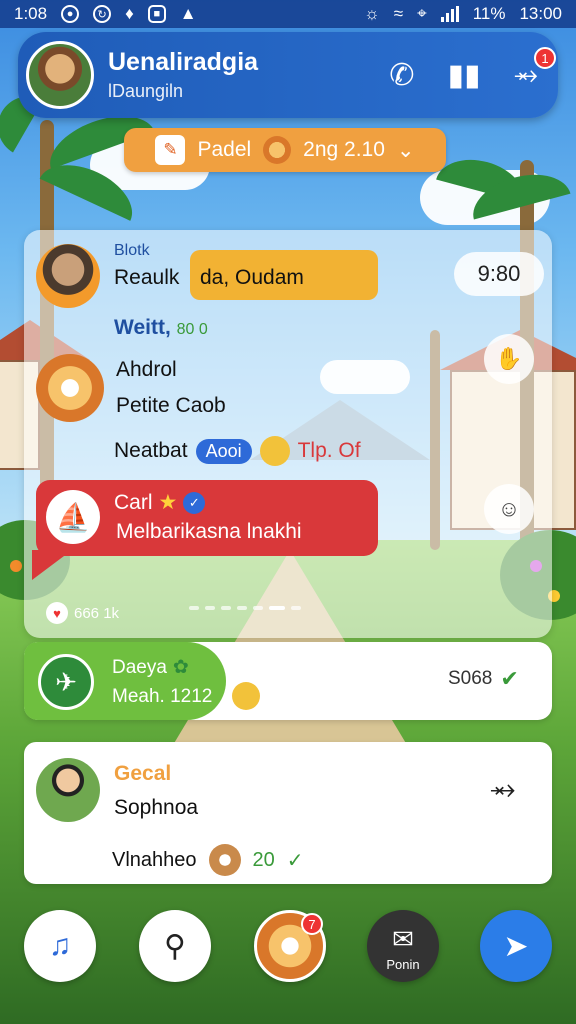 This screenshot has height=1024, width=576. I want to click on thumbs-up-icon: ✋, so click(509, 358).